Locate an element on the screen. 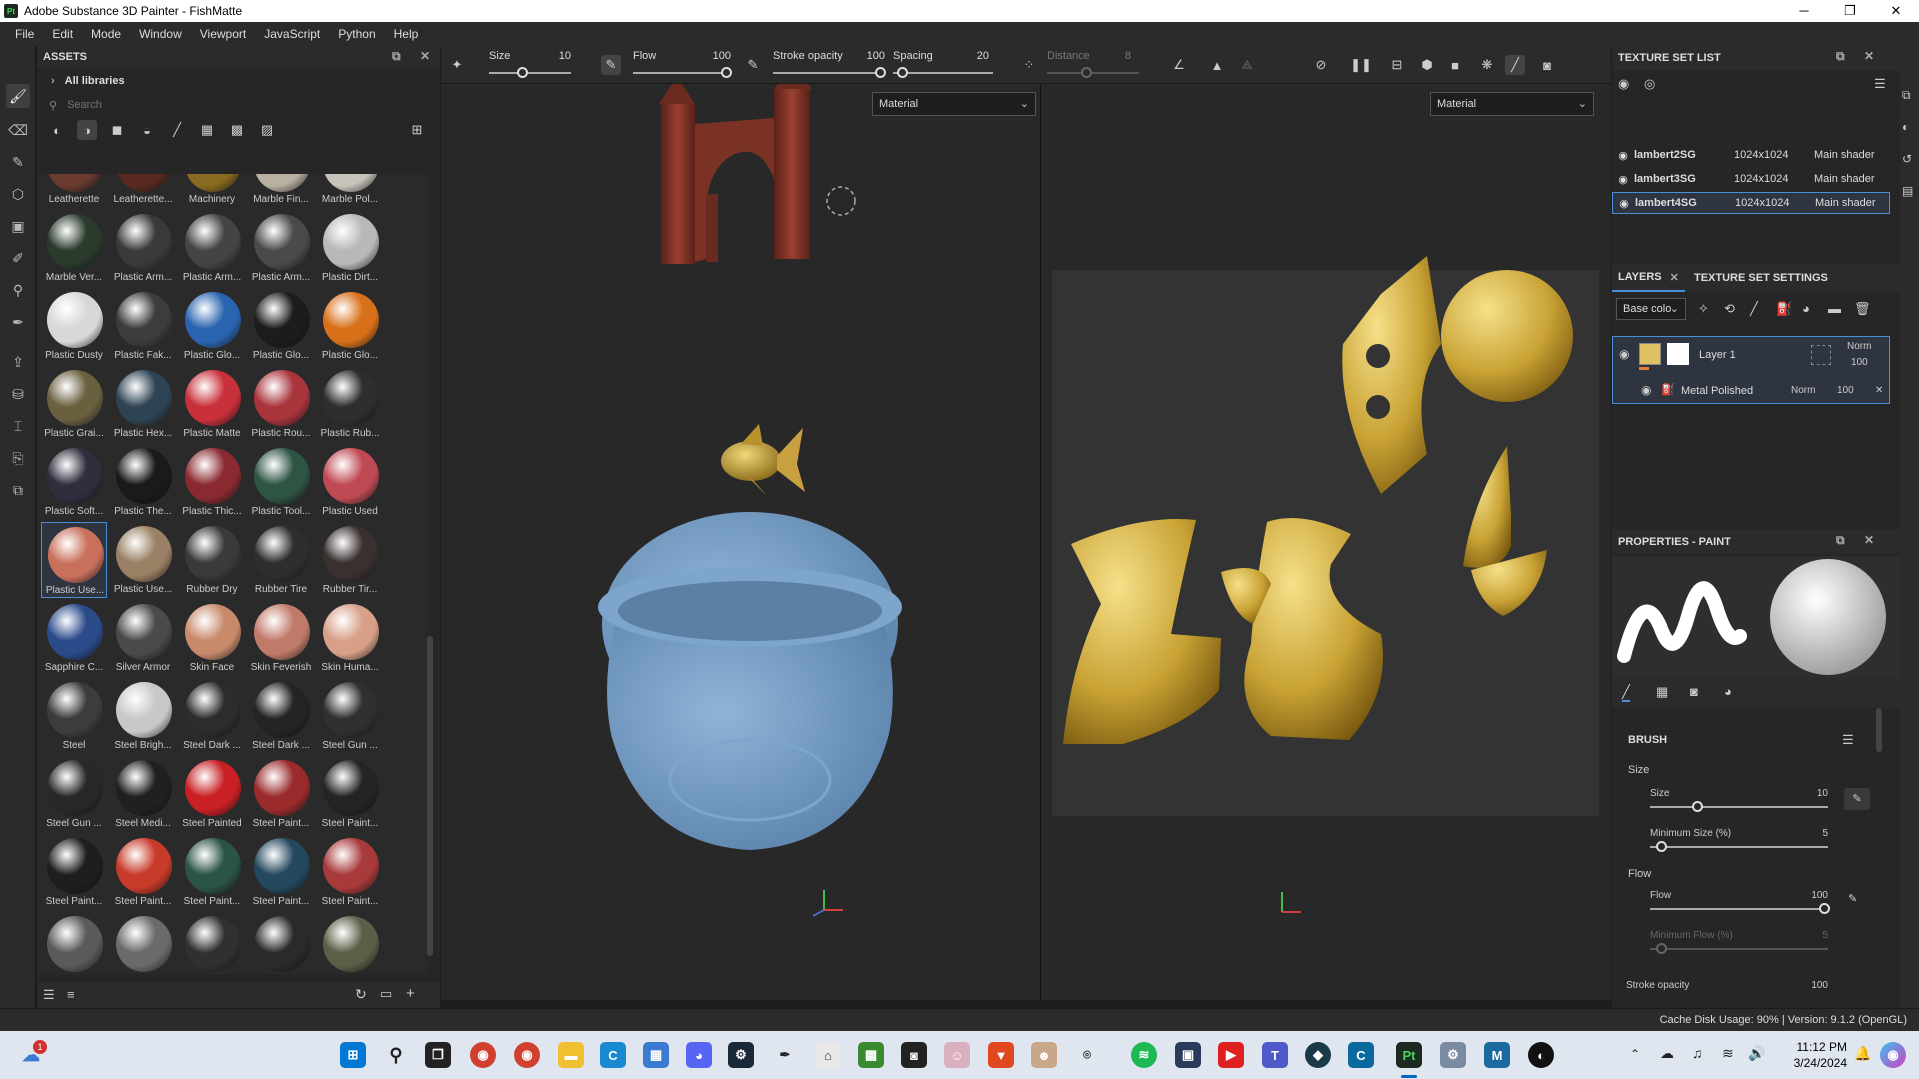 This screenshot has width=1919, height=1079. prop-minsize-slider is located at coordinates (1739, 847).